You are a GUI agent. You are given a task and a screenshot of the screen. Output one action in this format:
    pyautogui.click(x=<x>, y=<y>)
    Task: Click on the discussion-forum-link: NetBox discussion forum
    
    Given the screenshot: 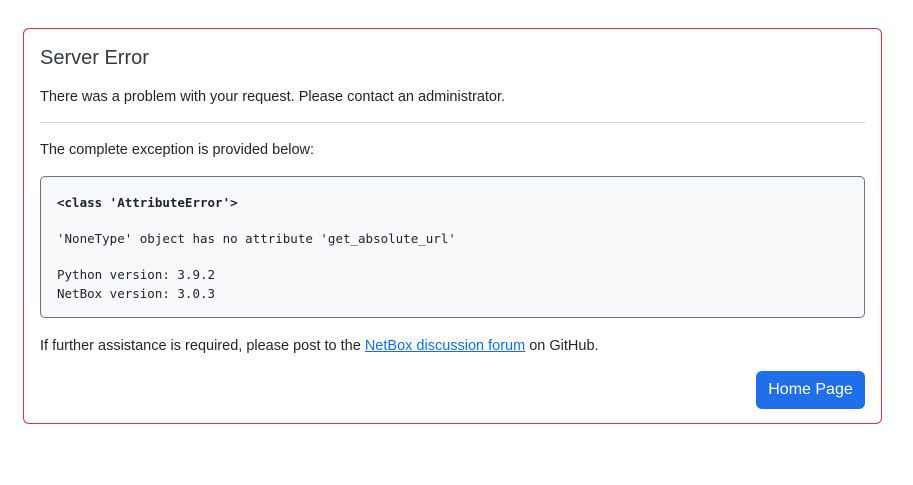 What is the action you would take?
    pyautogui.click(x=445, y=346)
    